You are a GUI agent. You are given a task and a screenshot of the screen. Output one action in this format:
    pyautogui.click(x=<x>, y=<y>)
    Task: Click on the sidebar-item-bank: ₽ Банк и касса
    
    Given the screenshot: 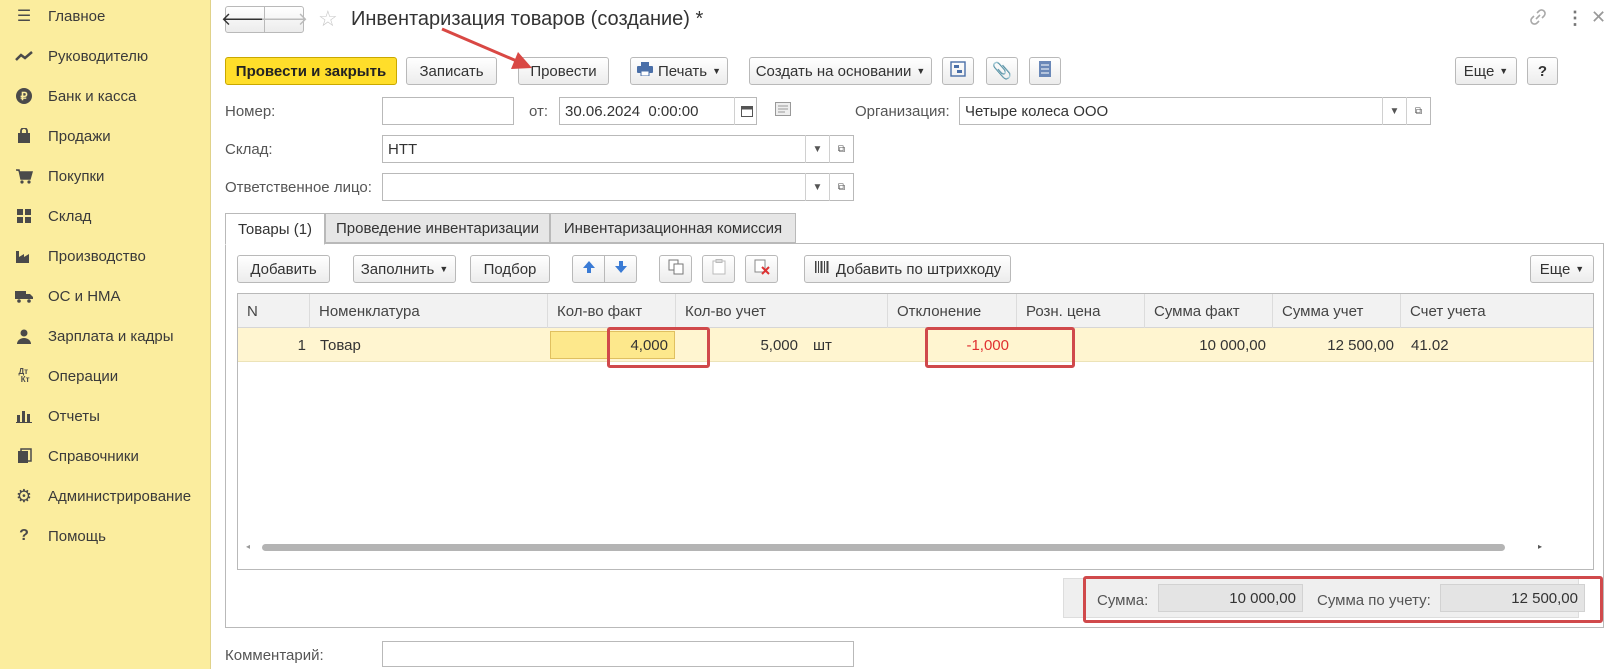 What is the action you would take?
    pyautogui.click(x=105, y=96)
    